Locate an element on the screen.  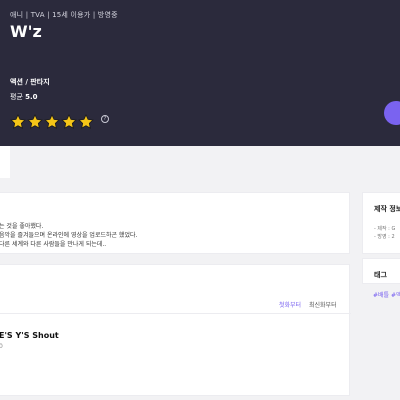
average-rating: 평균 5.0 is located at coordinates (24, 97).